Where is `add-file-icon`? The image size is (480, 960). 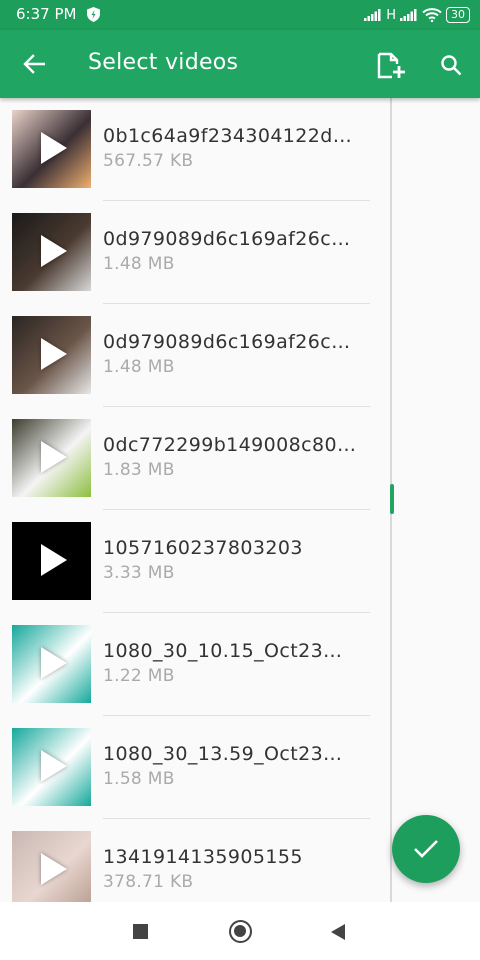
add-file-icon is located at coordinates (391, 65).